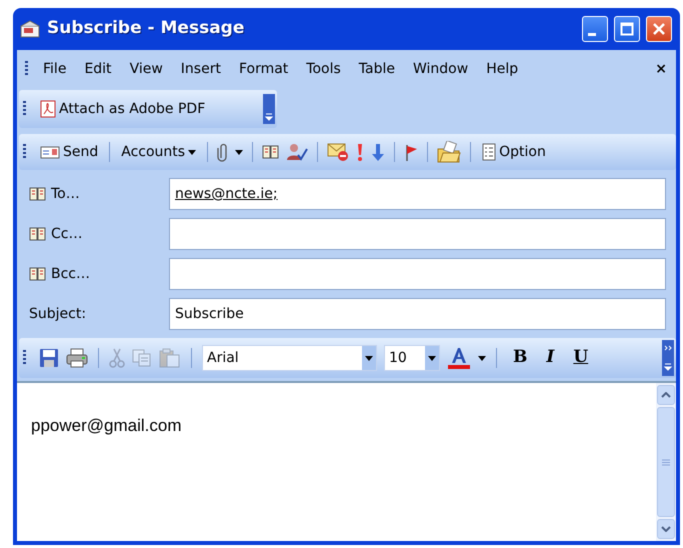 This screenshot has width=683, height=548. I want to click on close-icon, so click(659, 29).